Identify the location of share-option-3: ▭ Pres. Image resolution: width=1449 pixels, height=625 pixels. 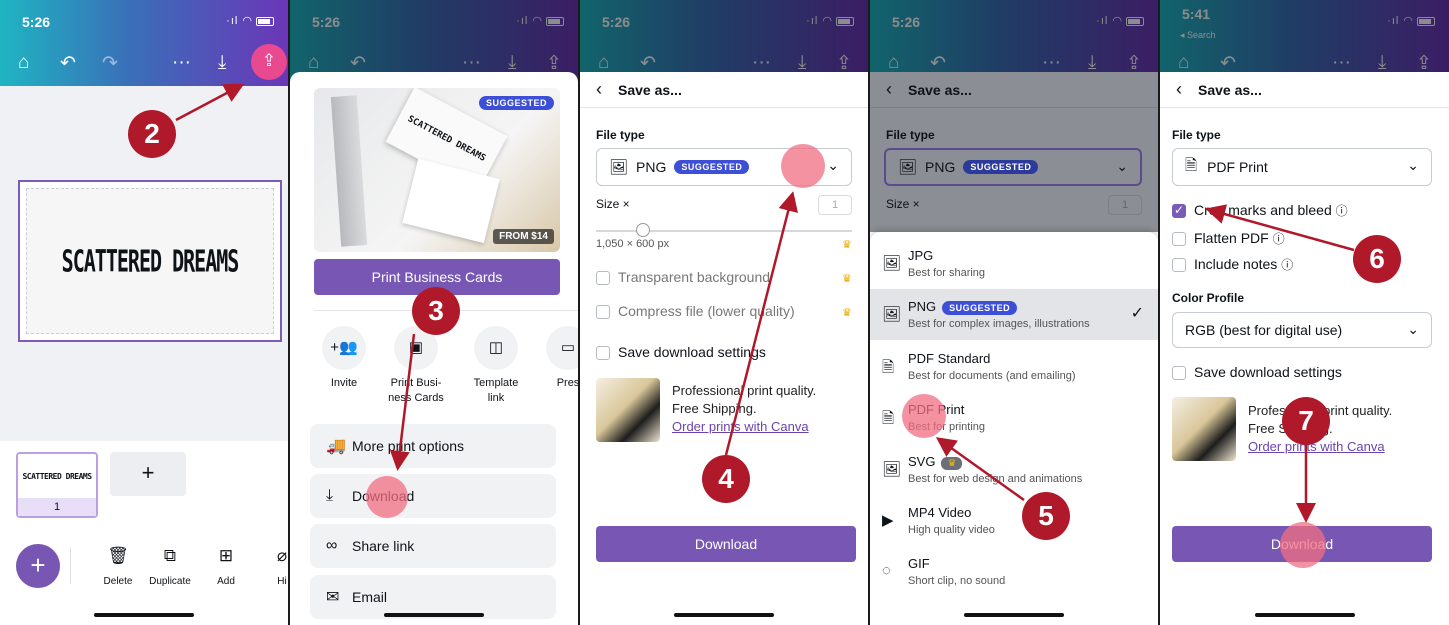
(558, 358).